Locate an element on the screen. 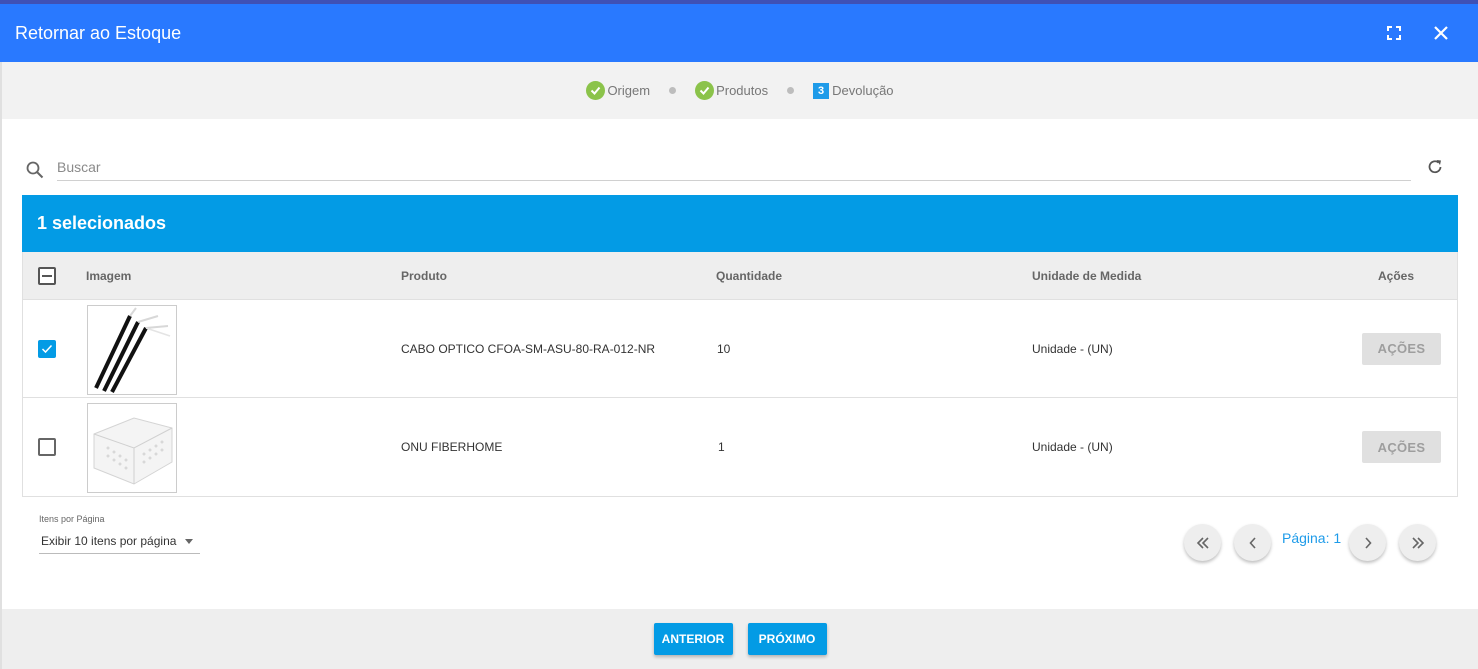 The height and width of the screenshot is (669, 1478). current-page-text: Página: 1 is located at coordinates (1312, 538).